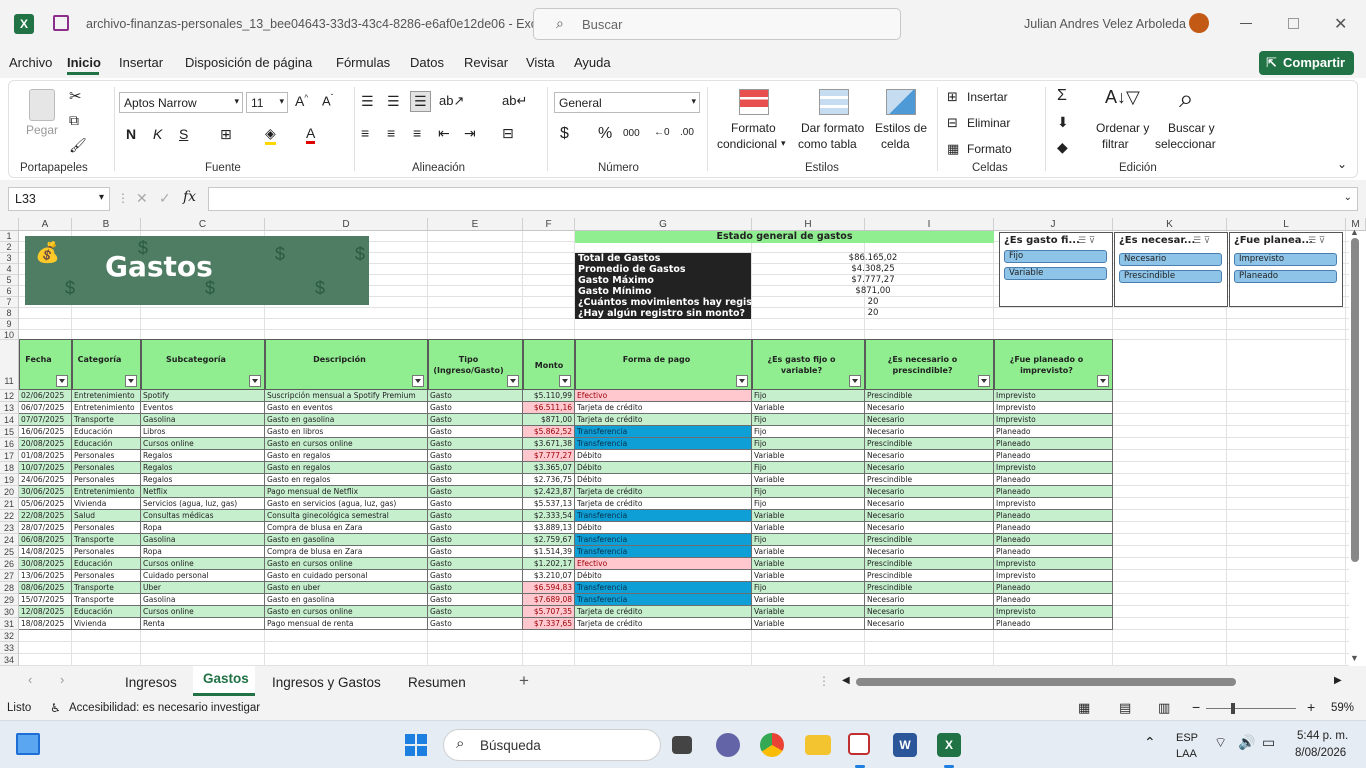 Image resolution: width=1366 pixels, height=768 pixels. Describe the element at coordinates (1122, 97) in the screenshot. I see `sort-filter-icon: A↓▽` at that location.